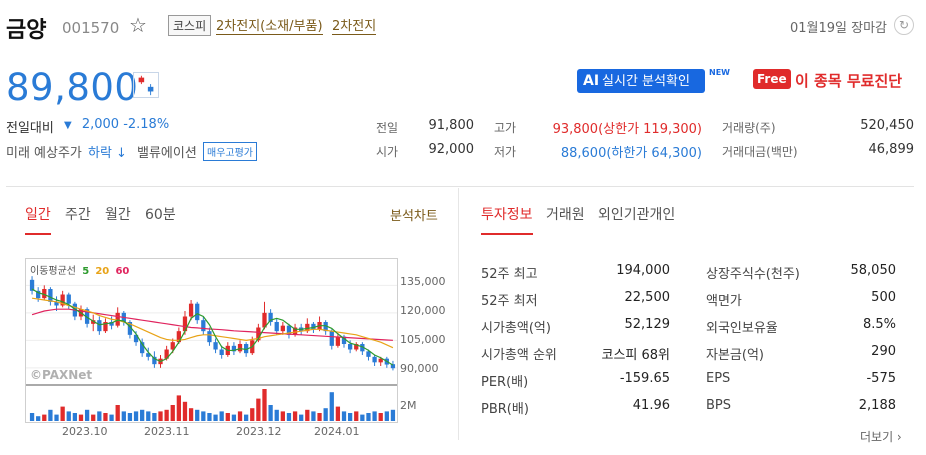  I want to click on forecast-label: 미래 예상주가, so click(44, 153).